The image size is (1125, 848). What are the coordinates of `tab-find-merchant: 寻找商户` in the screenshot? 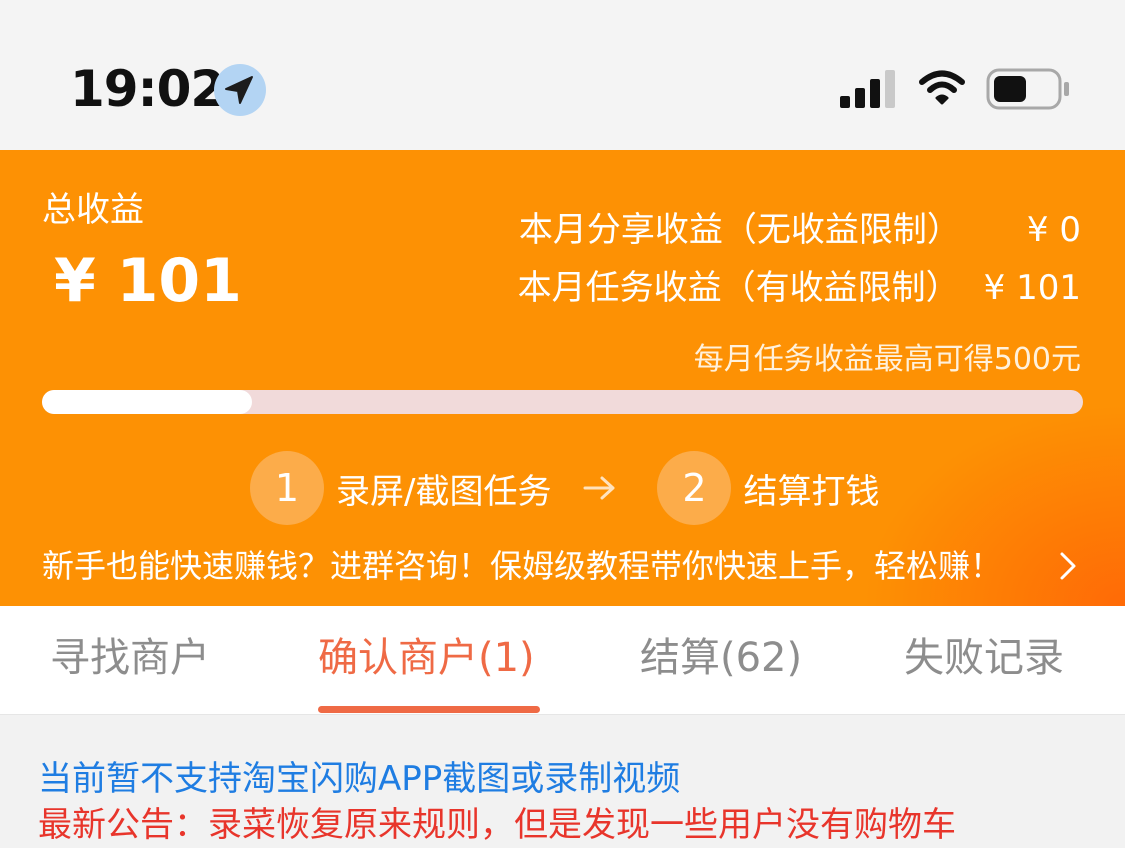 It's located at (130, 658).